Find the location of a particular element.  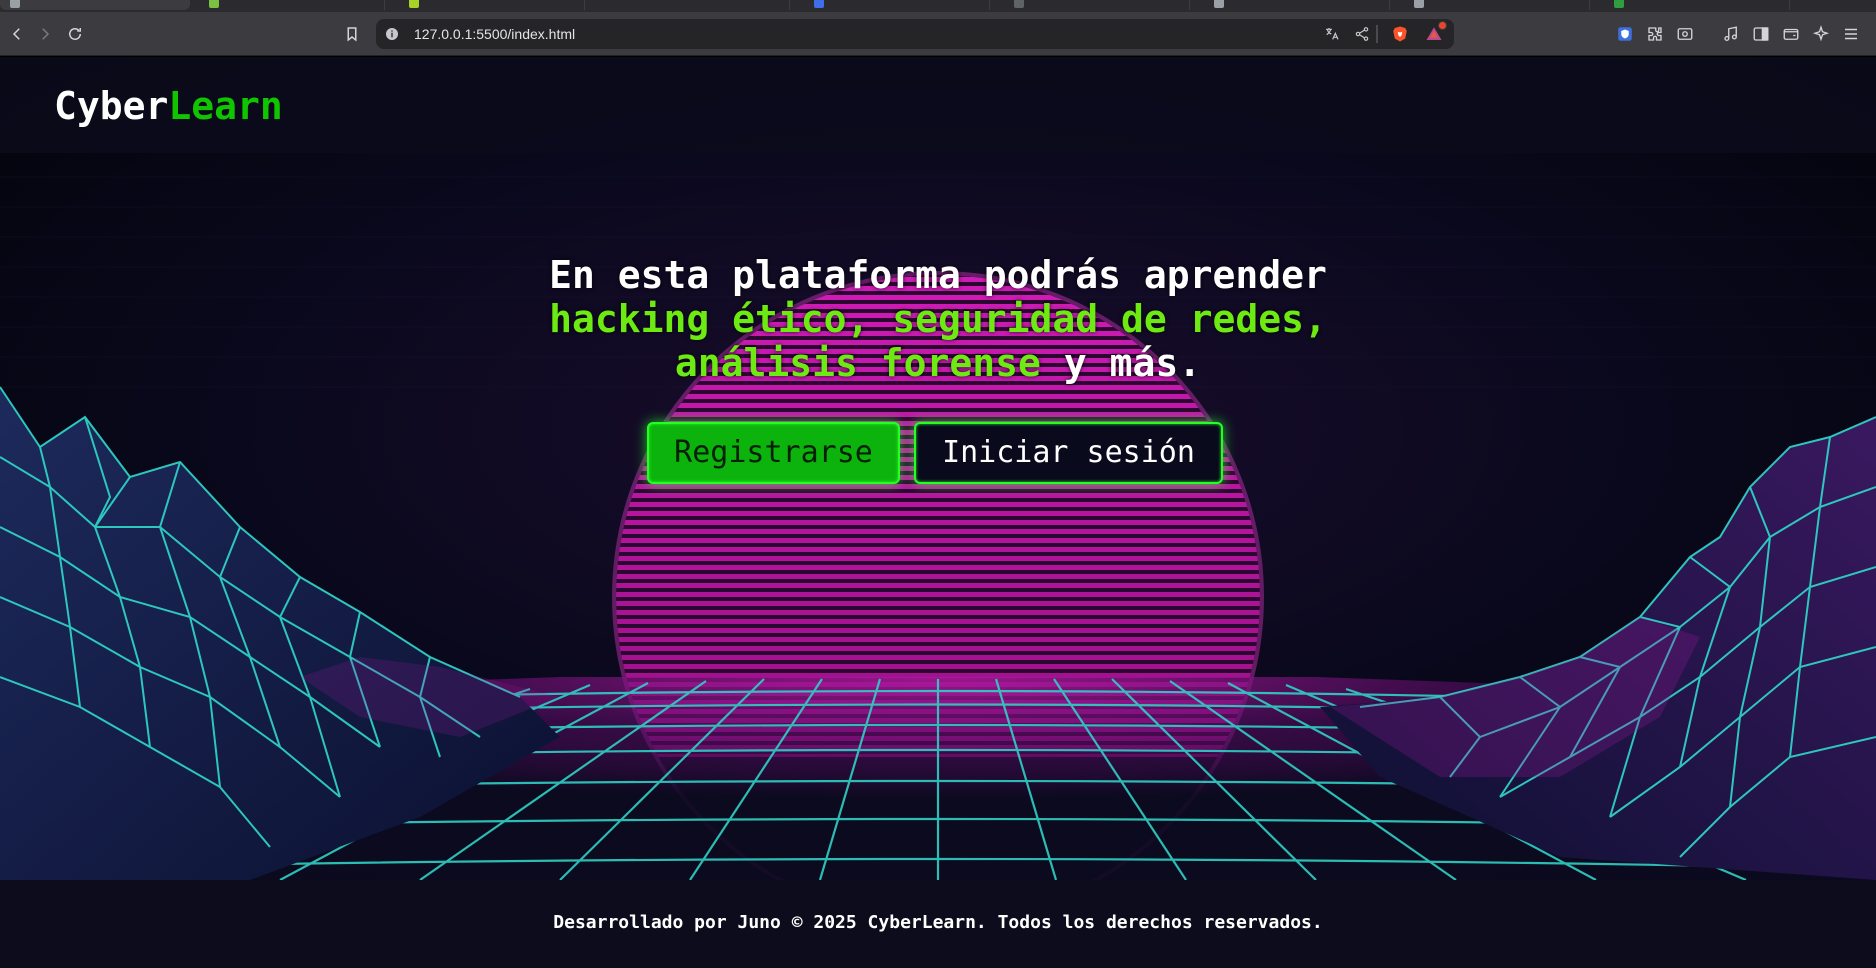

reload-icon is located at coordinates (75, 34).